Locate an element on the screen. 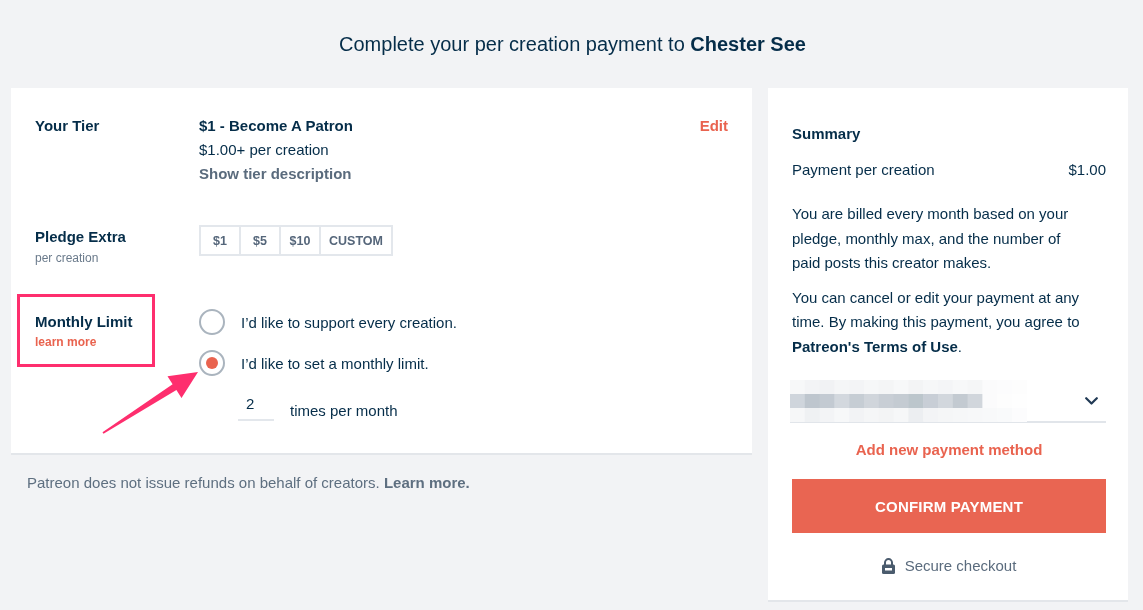 The width and height of the screenshot is (1143, 610). add-payment-method-link: Add new payment method is located at coordinates (949, 450).